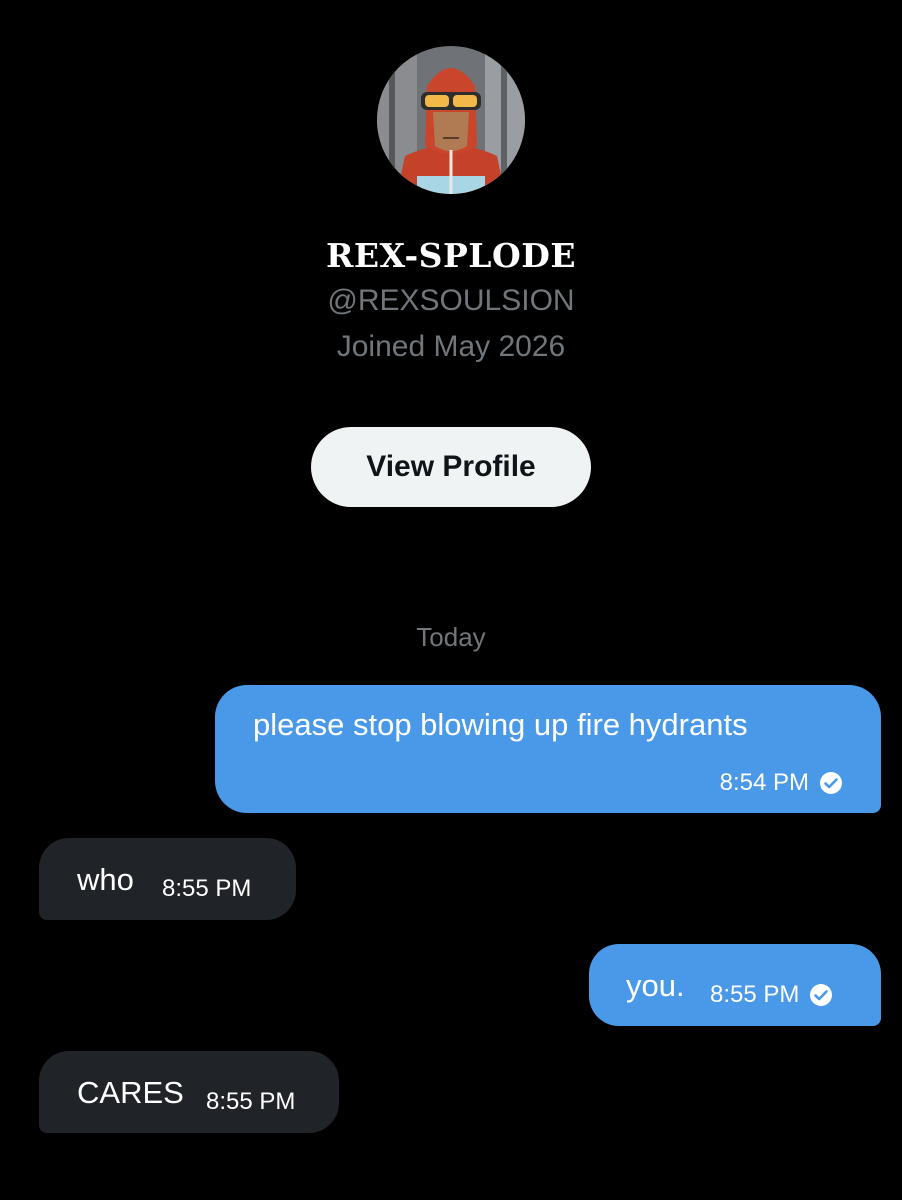  Describe the element at coordinates (105, 879) in the screenshot. I see `message-text: who` at that location.